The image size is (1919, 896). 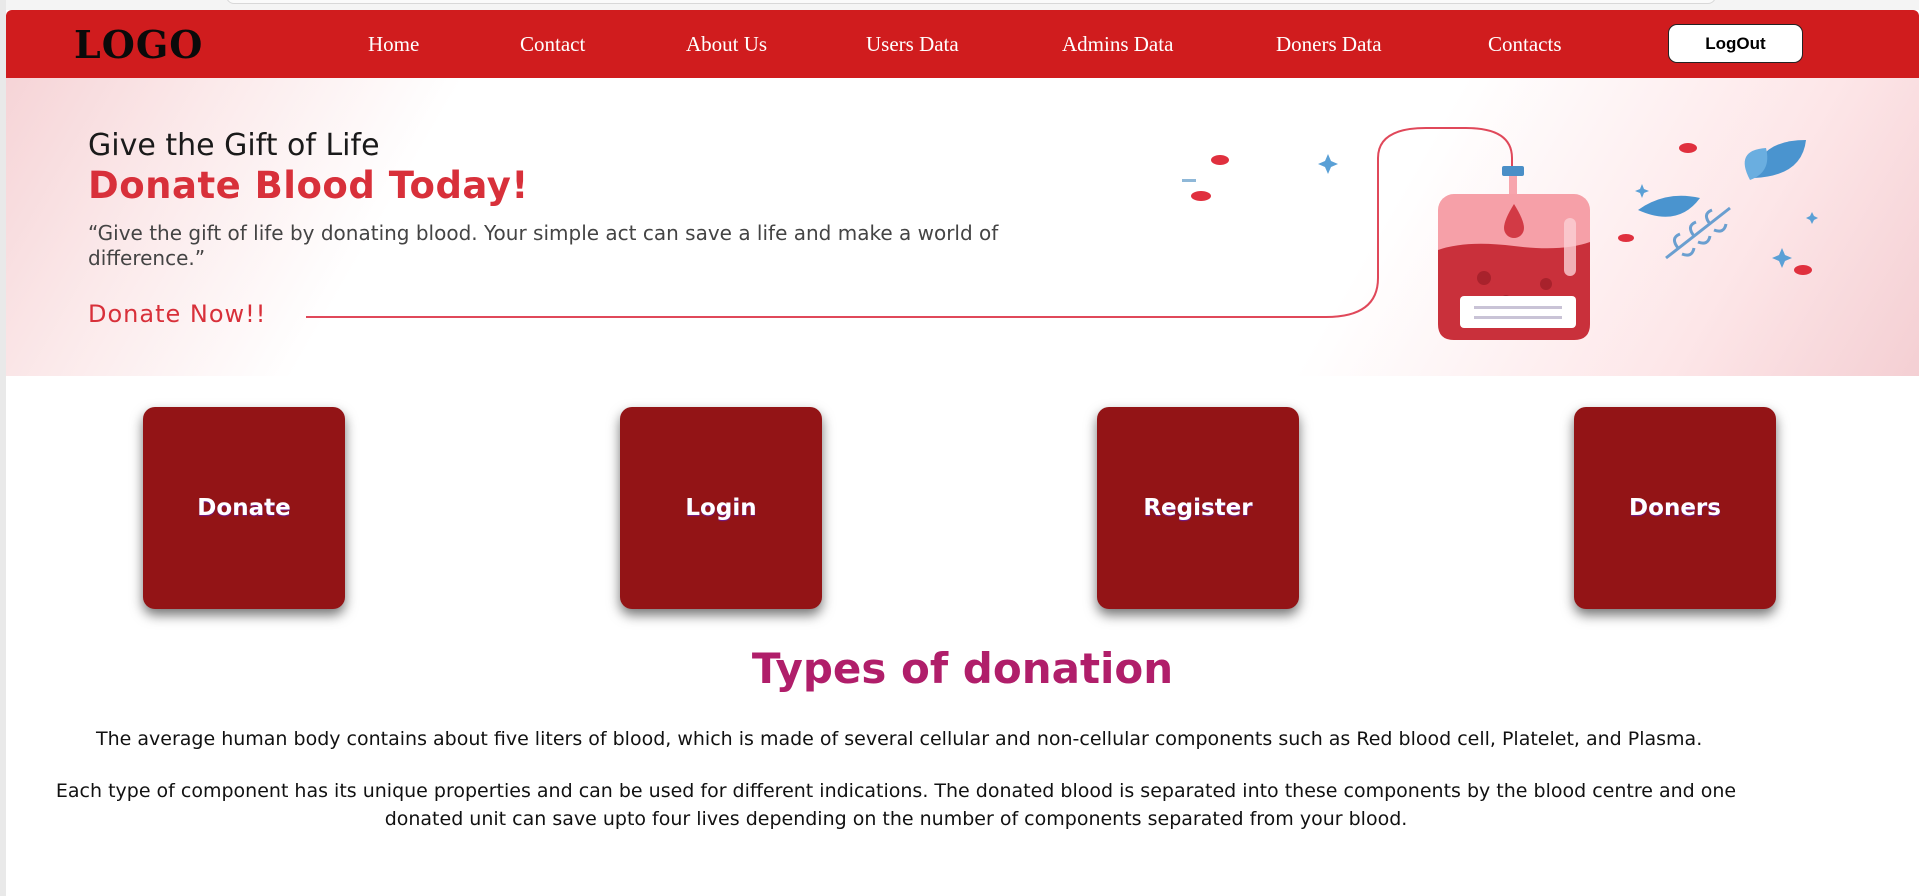 What do you see at coordinates (1525, 44) in the screenshot?
I see `nav-link-contacts: Contacts` at bounding box center [1525, 44].